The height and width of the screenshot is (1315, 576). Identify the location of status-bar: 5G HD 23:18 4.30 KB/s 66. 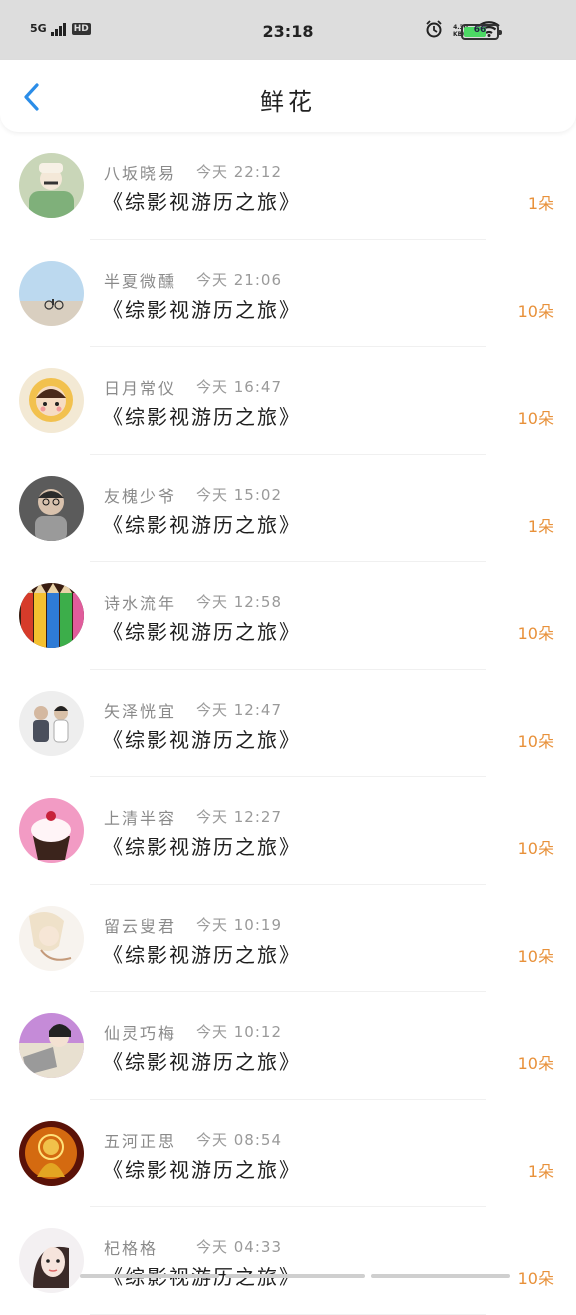
(288, 30).